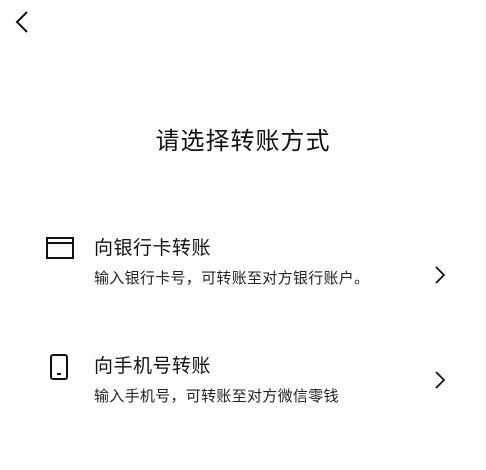  Describe the element at coordinates (244, 261) in the screenshot. I see `option-text: 向银行卡转账 输入银行卡号，可转账至对方银行账户。` at that location.